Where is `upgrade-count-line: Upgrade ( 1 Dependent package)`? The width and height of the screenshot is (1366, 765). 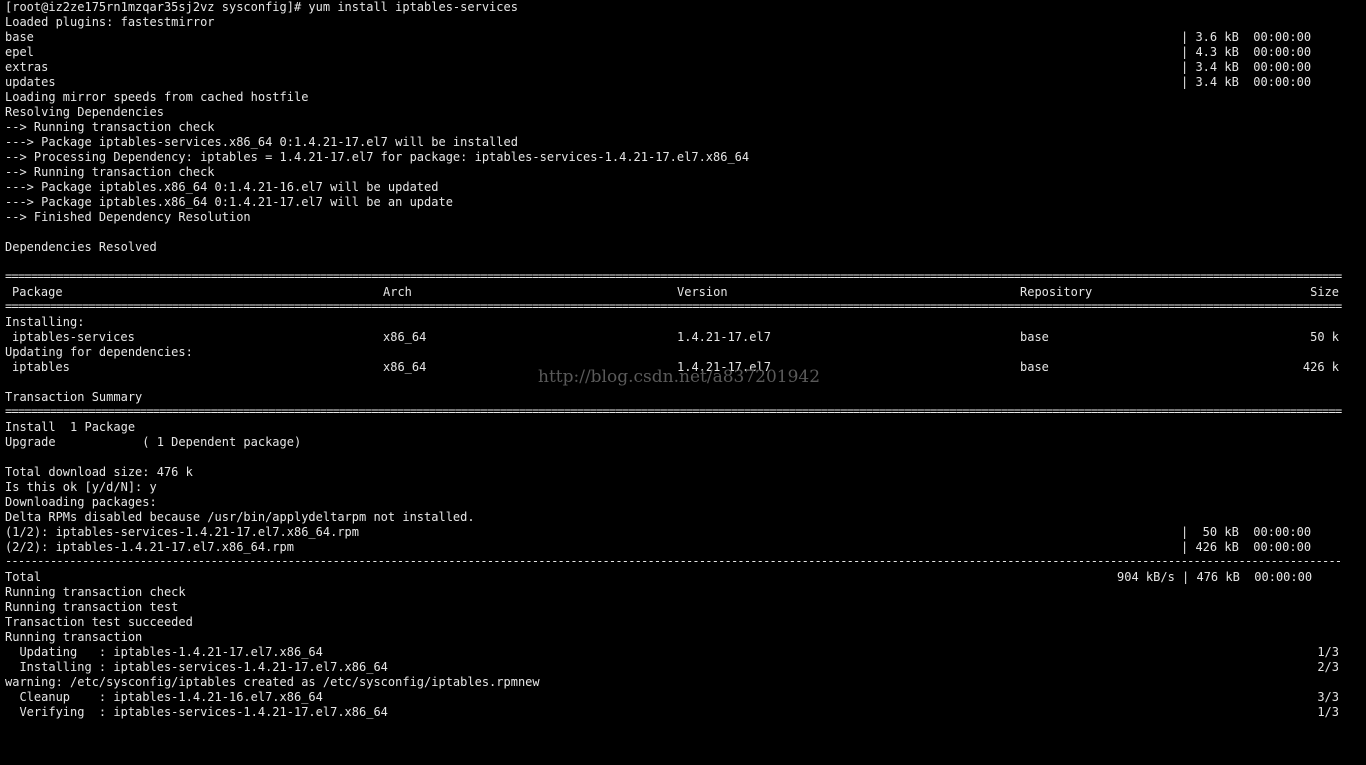
upgrade-count-line: Upgrade ( 1 Dependent package) is located at coordinates (153, 442).